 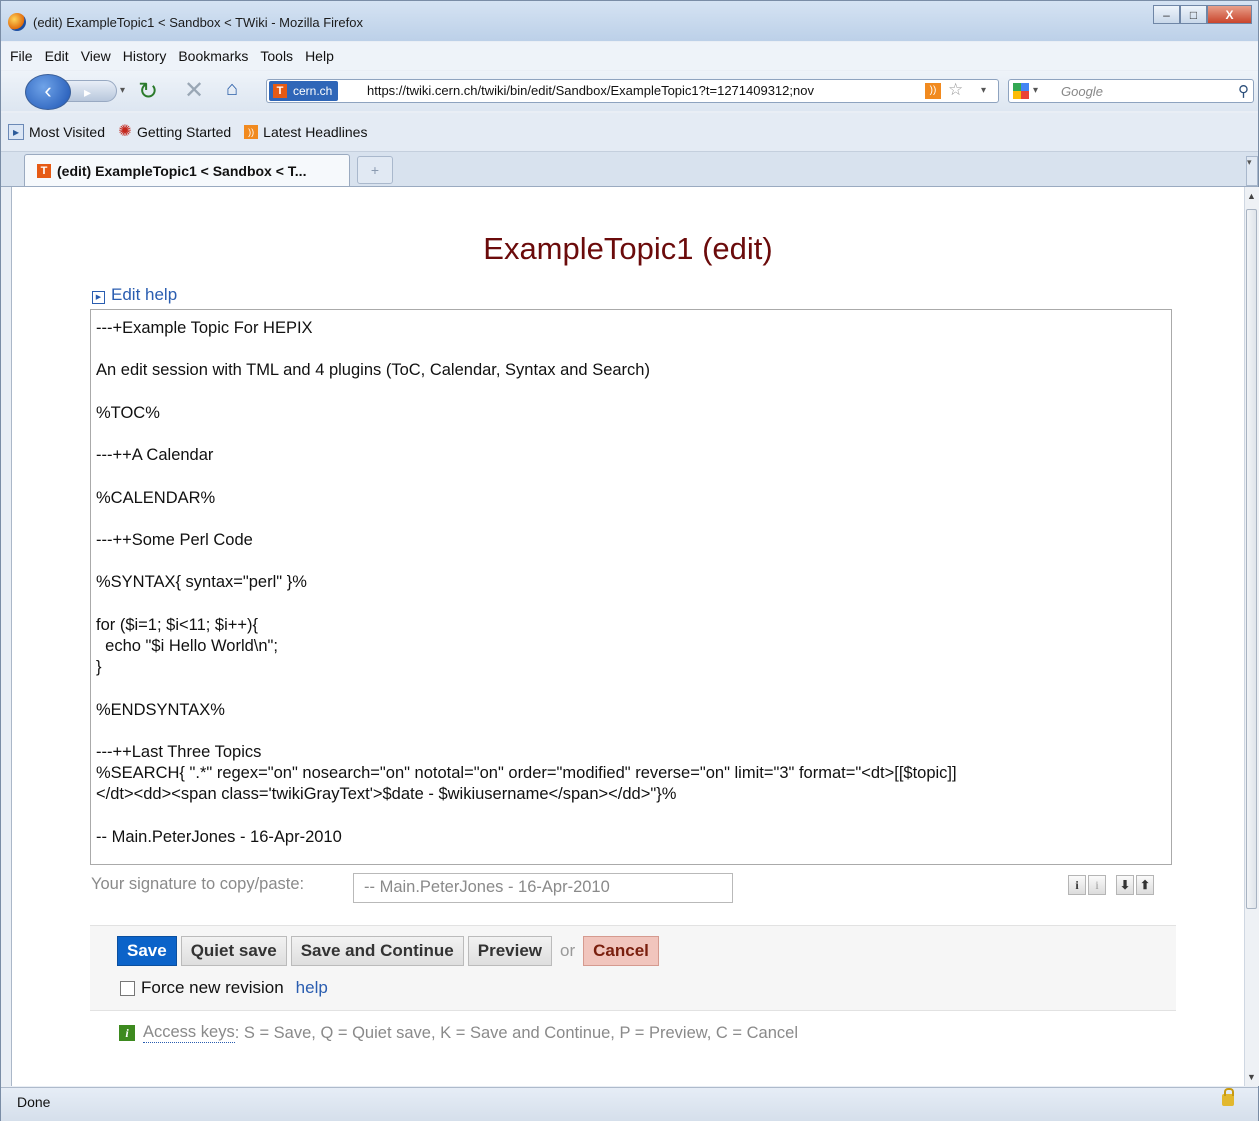 What do you see at coordinates (233, 951) in the screenshot?
I see `quiet-save-button: Quiet save` at bounding box center [233, 951].